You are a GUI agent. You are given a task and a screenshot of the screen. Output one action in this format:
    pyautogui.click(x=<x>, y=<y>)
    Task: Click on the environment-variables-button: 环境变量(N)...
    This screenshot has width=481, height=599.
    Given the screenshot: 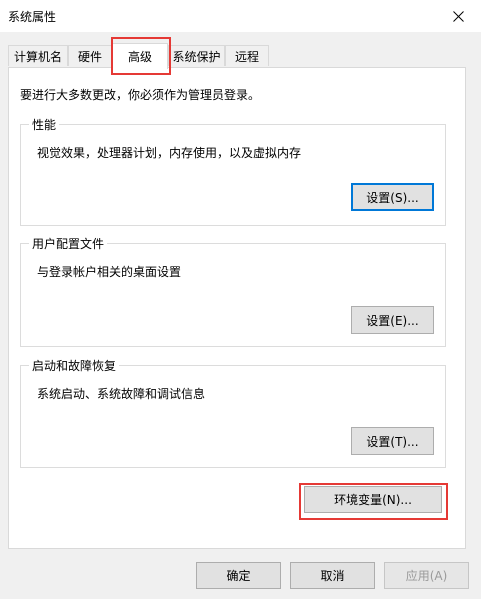 What is the action you would take?
    pyautogui.click(x=373, y=499)
    